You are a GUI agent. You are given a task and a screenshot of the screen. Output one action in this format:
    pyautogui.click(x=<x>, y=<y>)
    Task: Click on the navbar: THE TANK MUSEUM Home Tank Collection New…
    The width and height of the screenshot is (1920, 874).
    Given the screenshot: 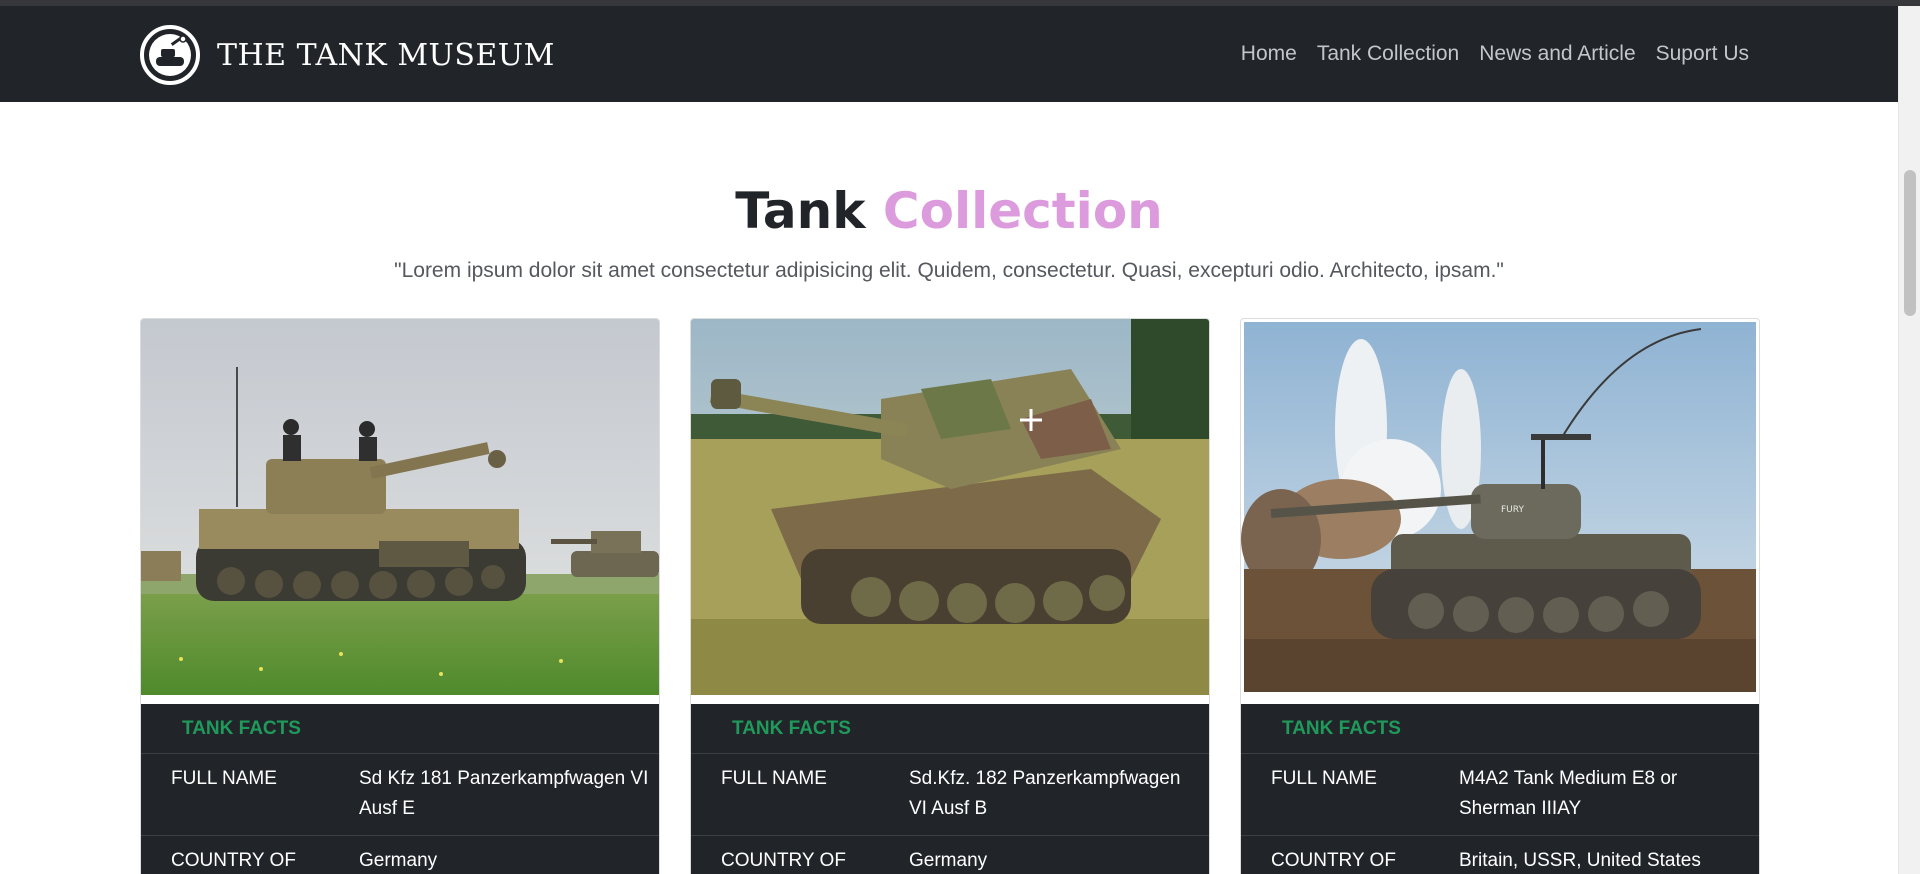 What is the action you would take?
    pyautogui.click(x=949, y=54)
    